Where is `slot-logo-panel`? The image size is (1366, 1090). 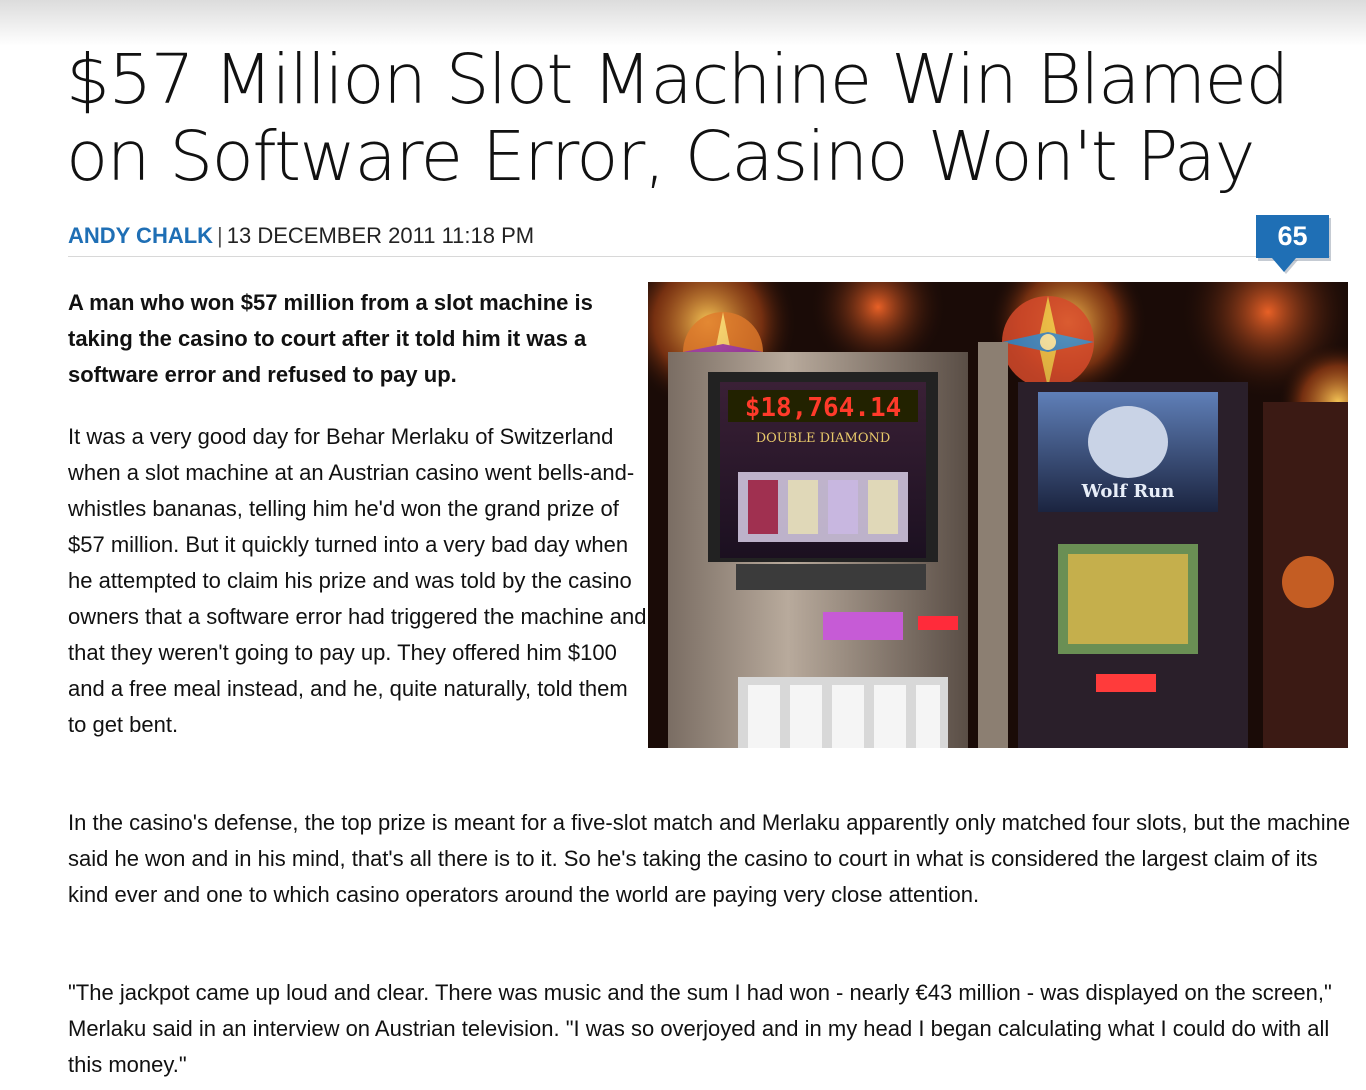
slot-logo-panel is located at coordinates (863, 626).